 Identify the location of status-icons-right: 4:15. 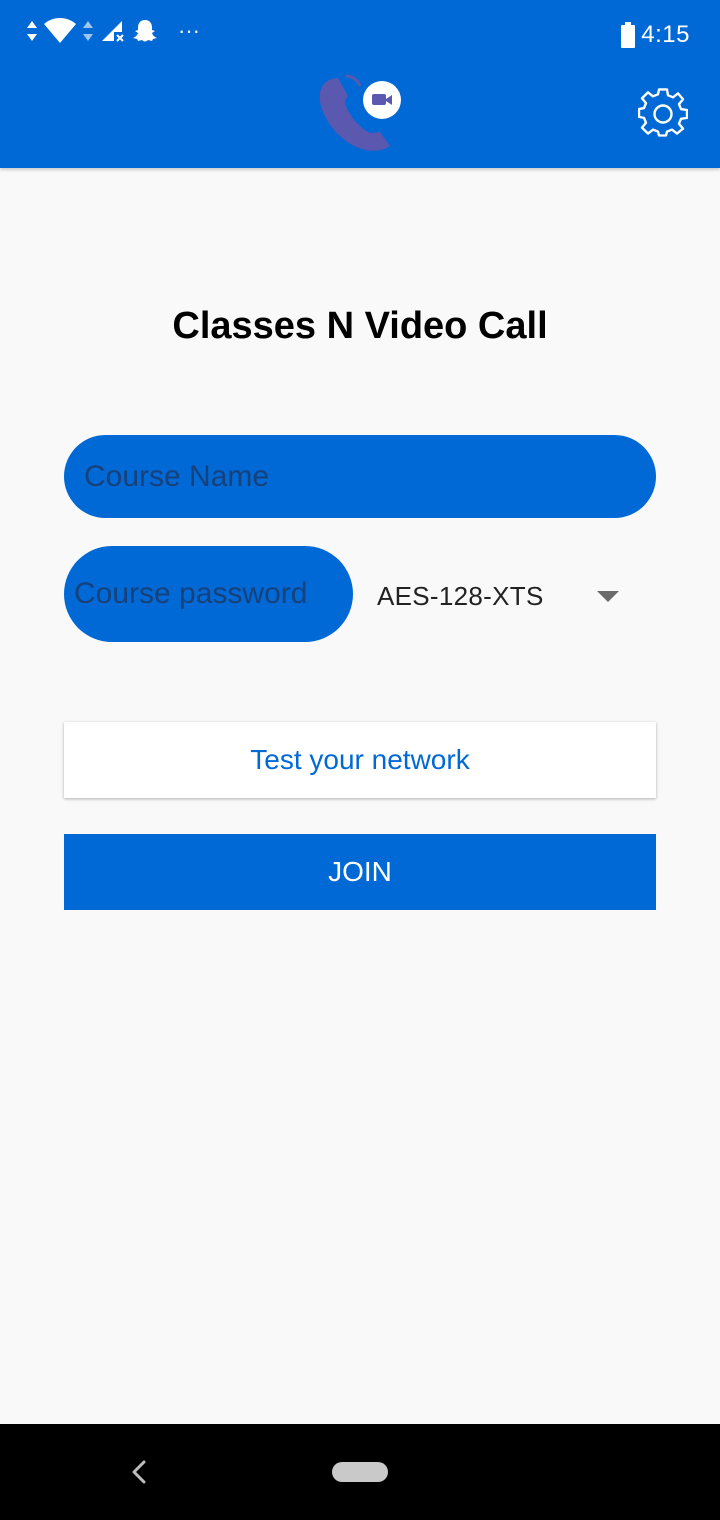
(655, 35).